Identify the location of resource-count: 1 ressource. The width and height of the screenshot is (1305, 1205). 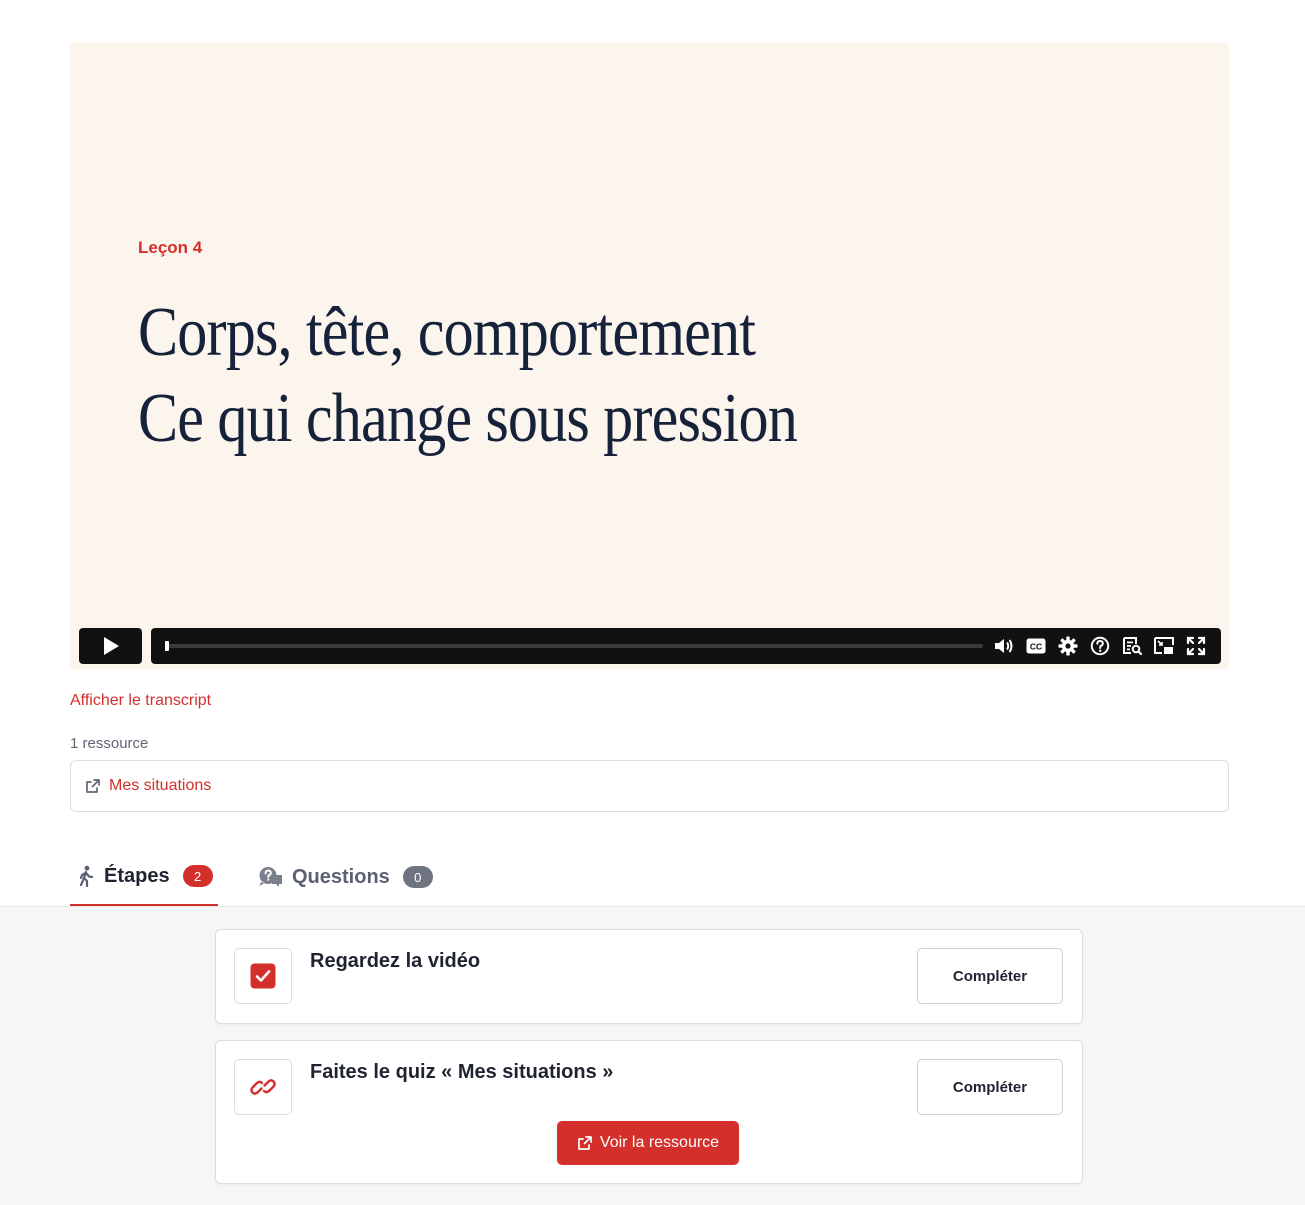
(109, 743).